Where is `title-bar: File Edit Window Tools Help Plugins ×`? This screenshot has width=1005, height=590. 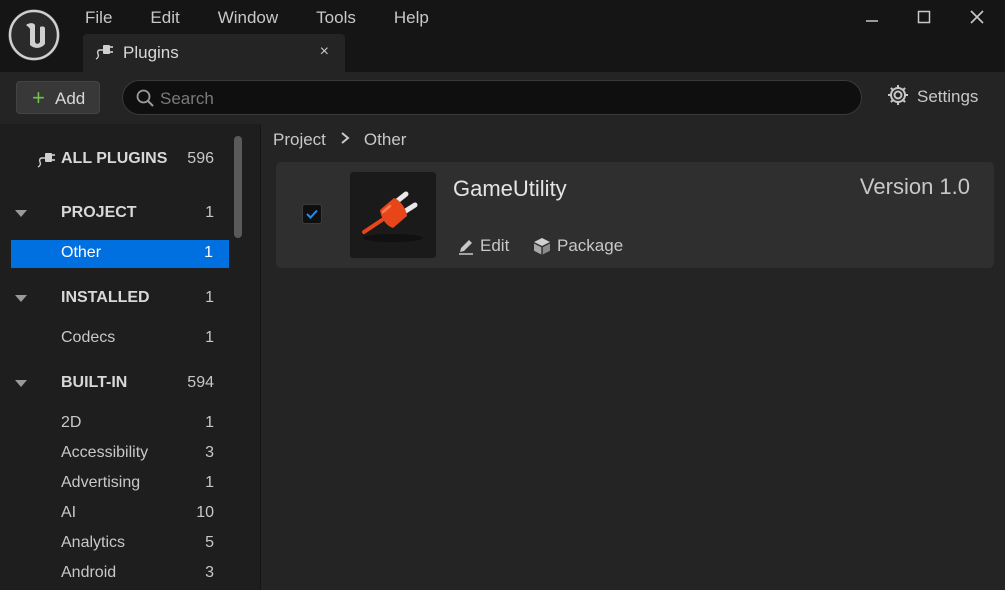 title-bar: File Edit Window Tools Help Plugins × is located at coordinates (502, 36).